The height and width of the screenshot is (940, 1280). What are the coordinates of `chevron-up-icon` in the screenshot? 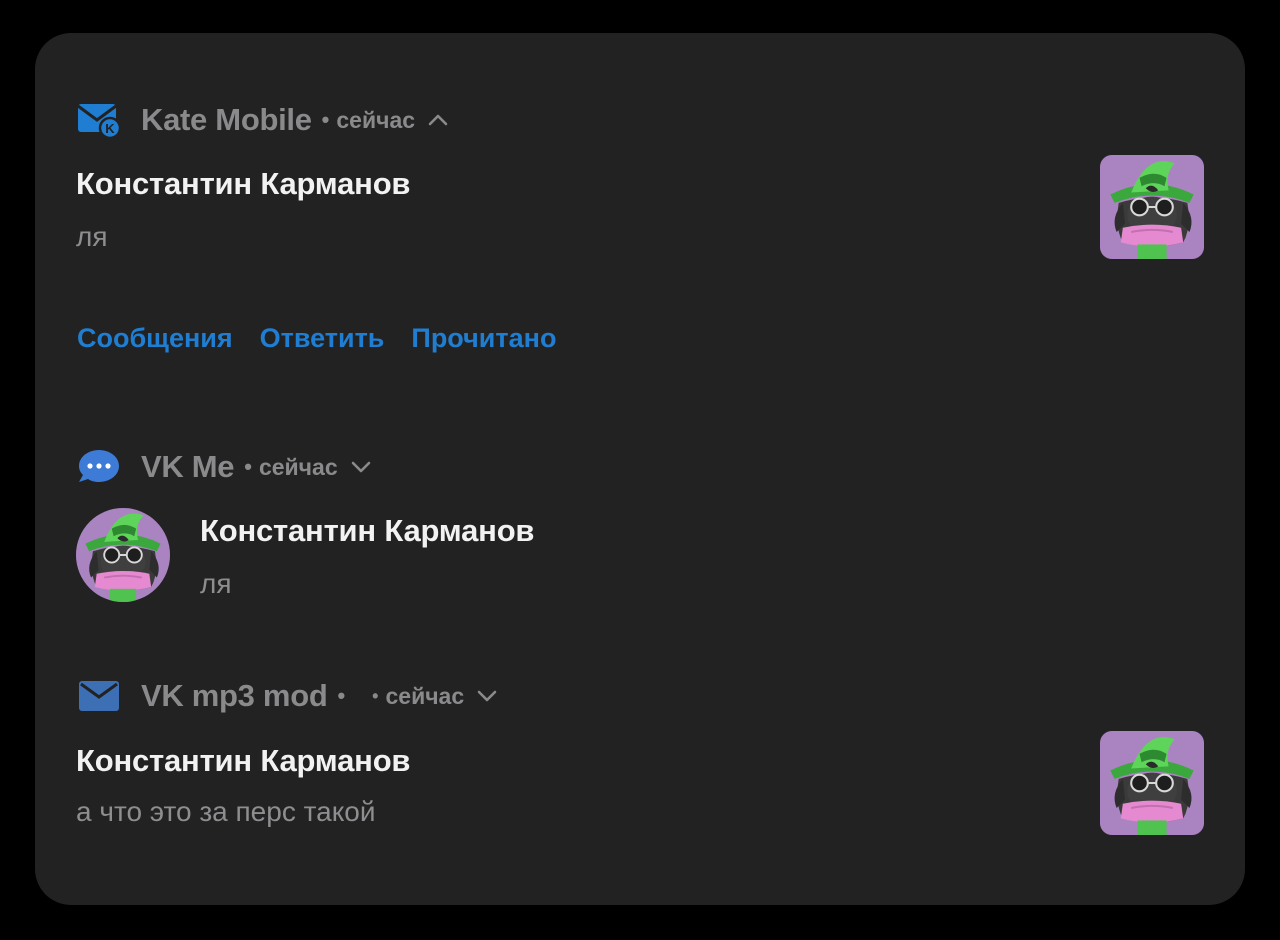 It's located at (438, 120).